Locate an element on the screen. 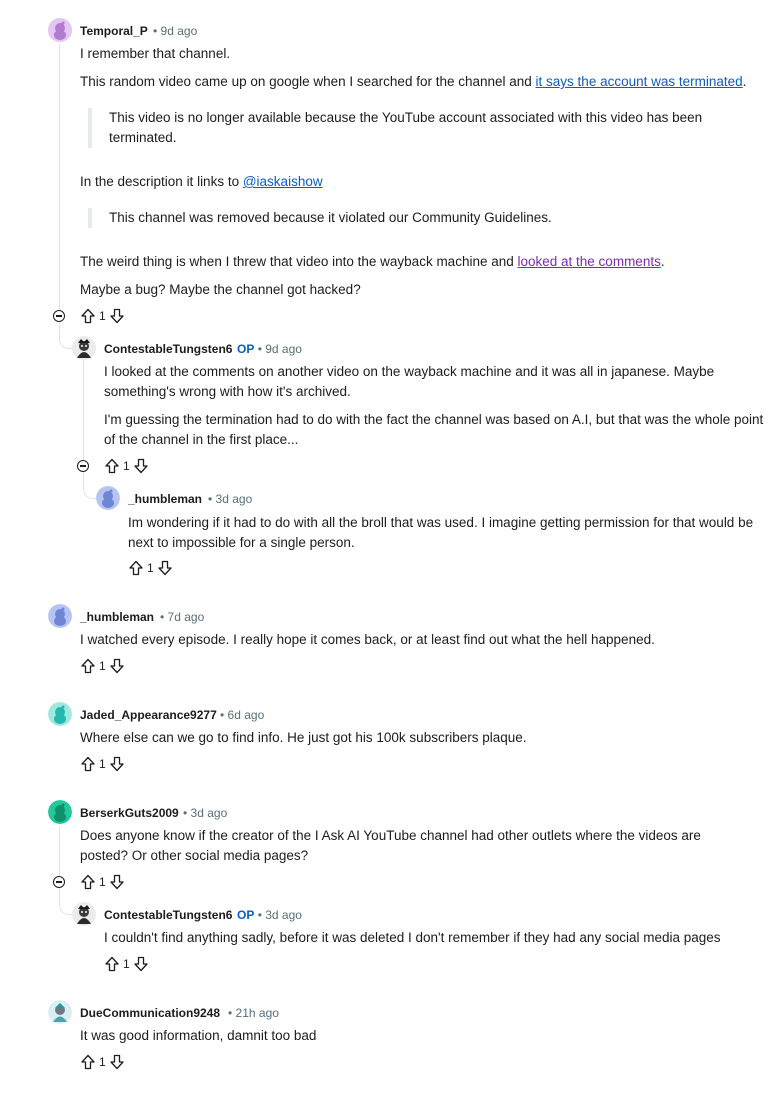  comments-link: looked at the comments is located at coordinates (589, 261).